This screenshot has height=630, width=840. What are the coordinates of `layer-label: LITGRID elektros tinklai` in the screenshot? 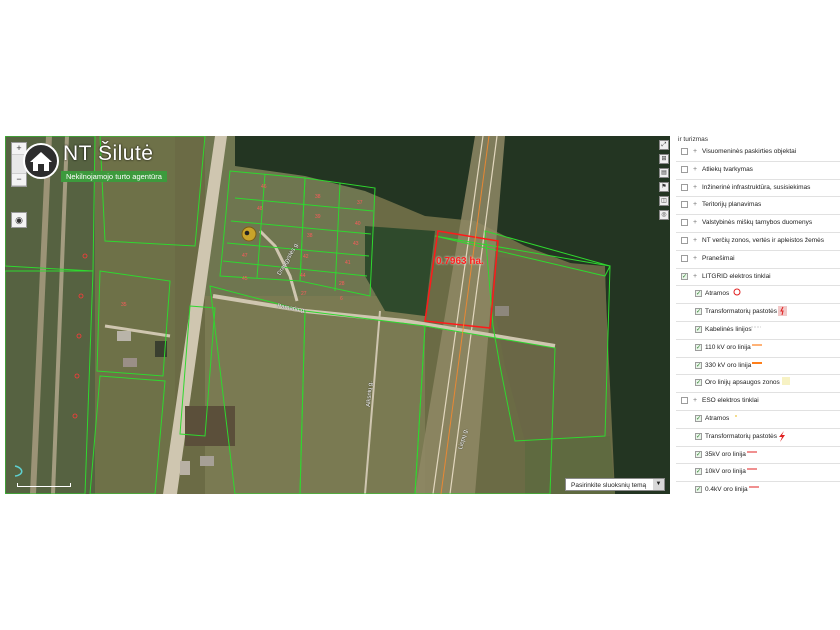 It's located at (736, 276).